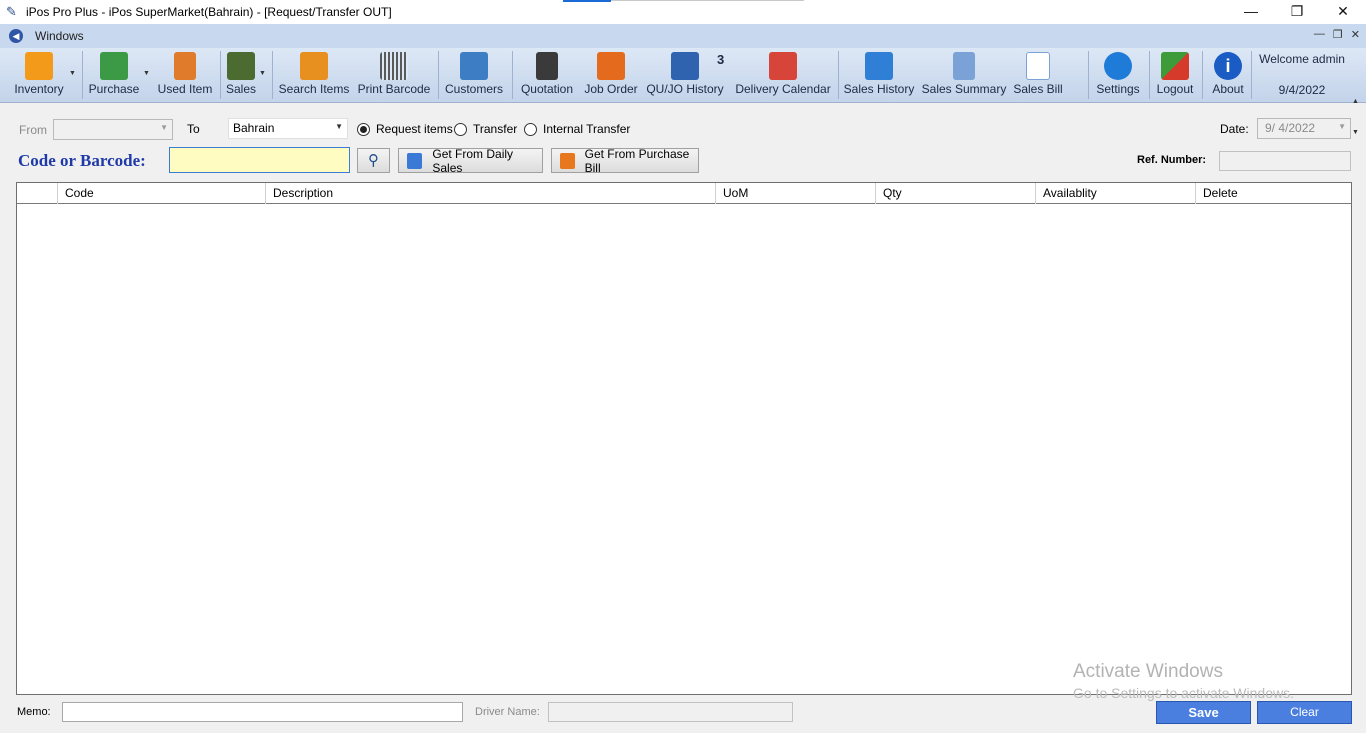 The height and width of the screenshot is (733, 1366). Describe the element at coordinates (185, 66) in the screenshot. I see `phone-icon` at that location.